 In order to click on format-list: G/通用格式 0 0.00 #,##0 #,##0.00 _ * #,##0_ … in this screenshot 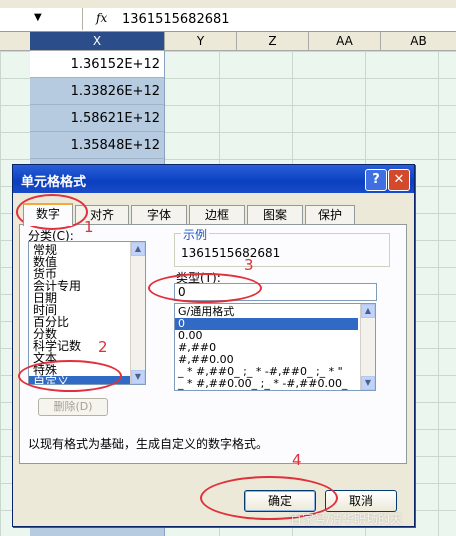, I will do `click(275, 347)`.